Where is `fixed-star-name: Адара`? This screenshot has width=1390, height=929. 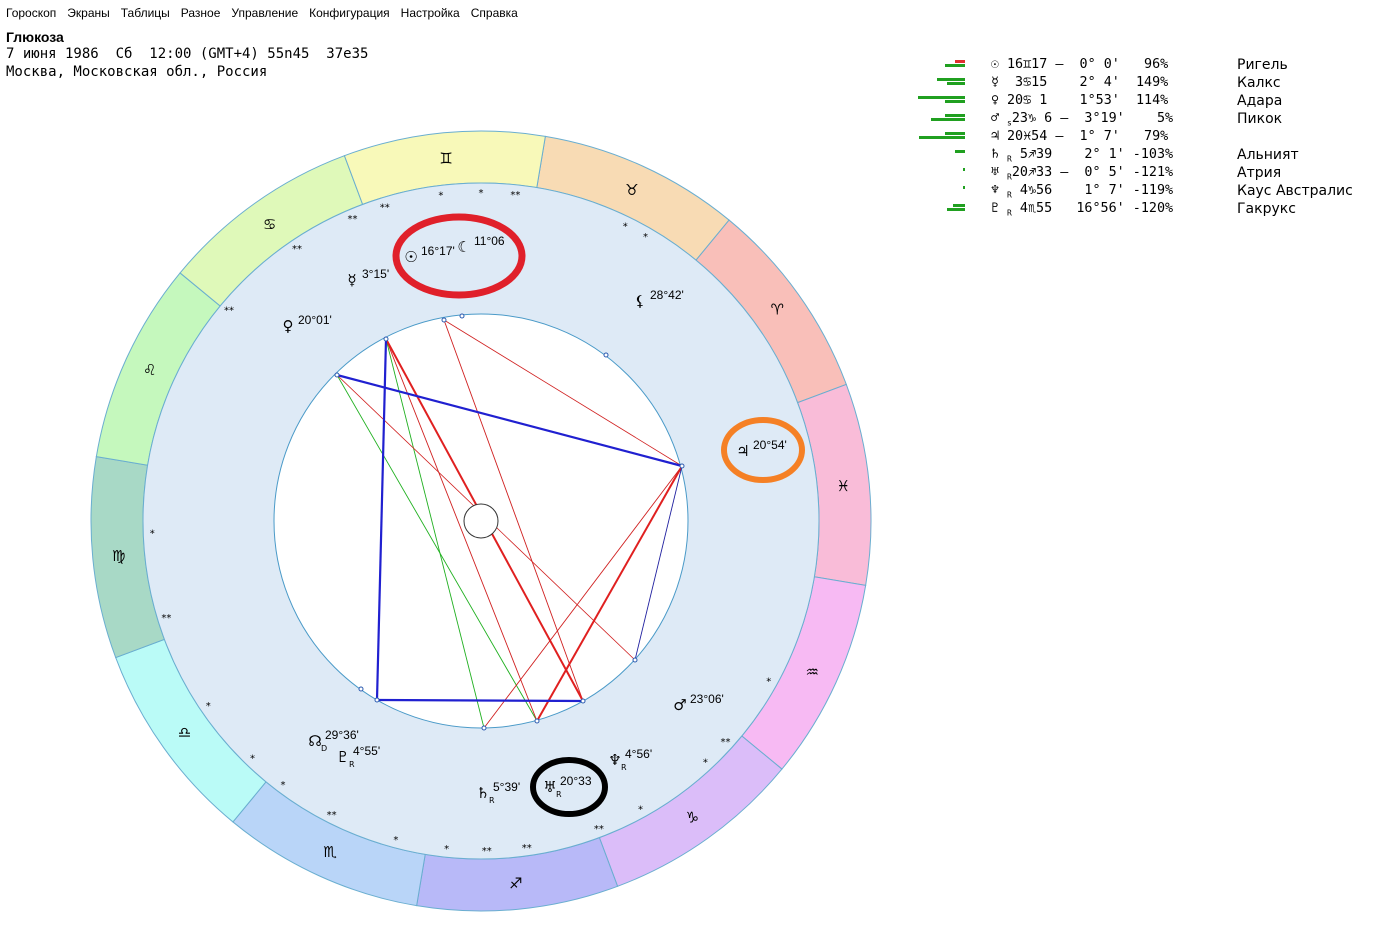
fixed-star-name: Адара is located at coordinates (1260, 101).